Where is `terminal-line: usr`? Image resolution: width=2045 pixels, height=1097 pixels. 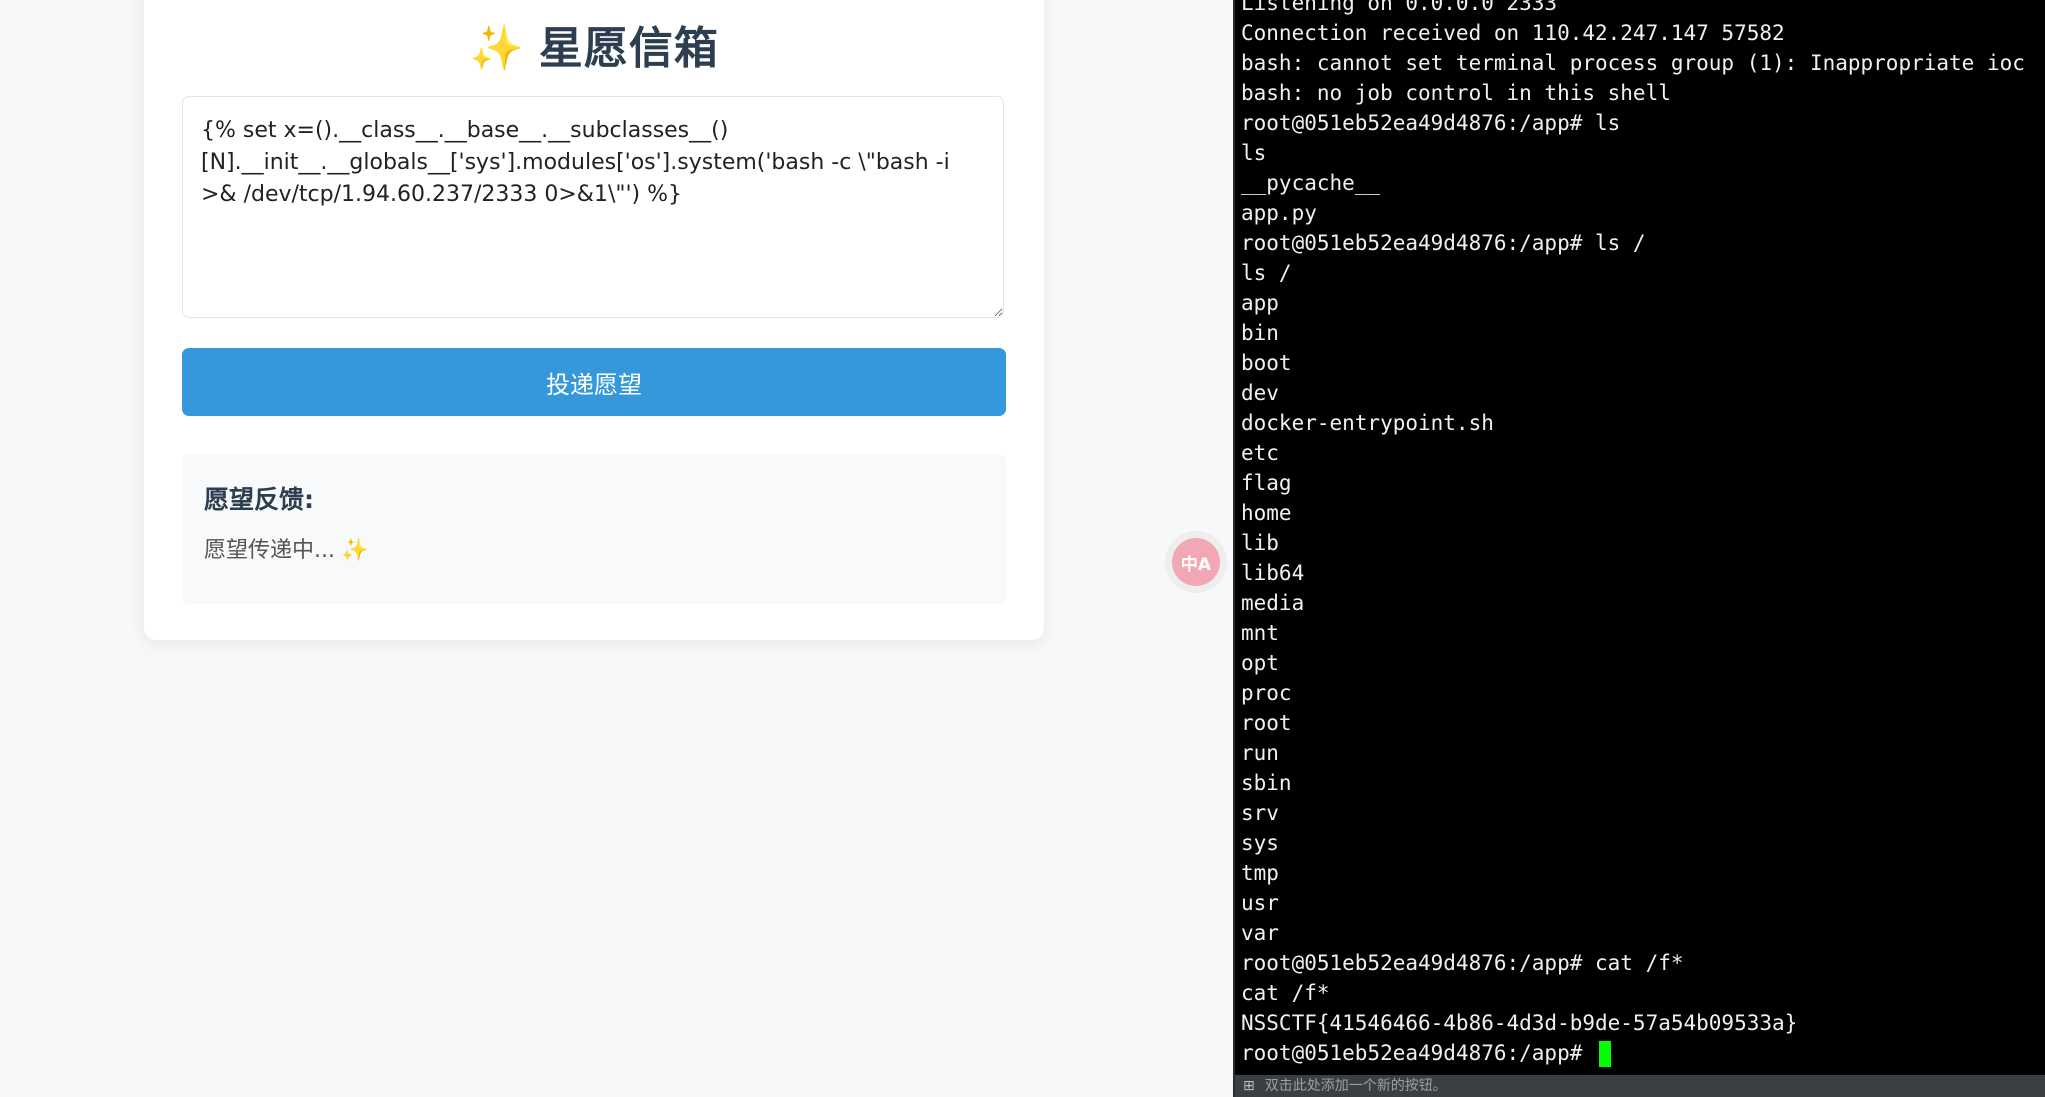 terminal-line: usr is located at coordinates (1260, 903).